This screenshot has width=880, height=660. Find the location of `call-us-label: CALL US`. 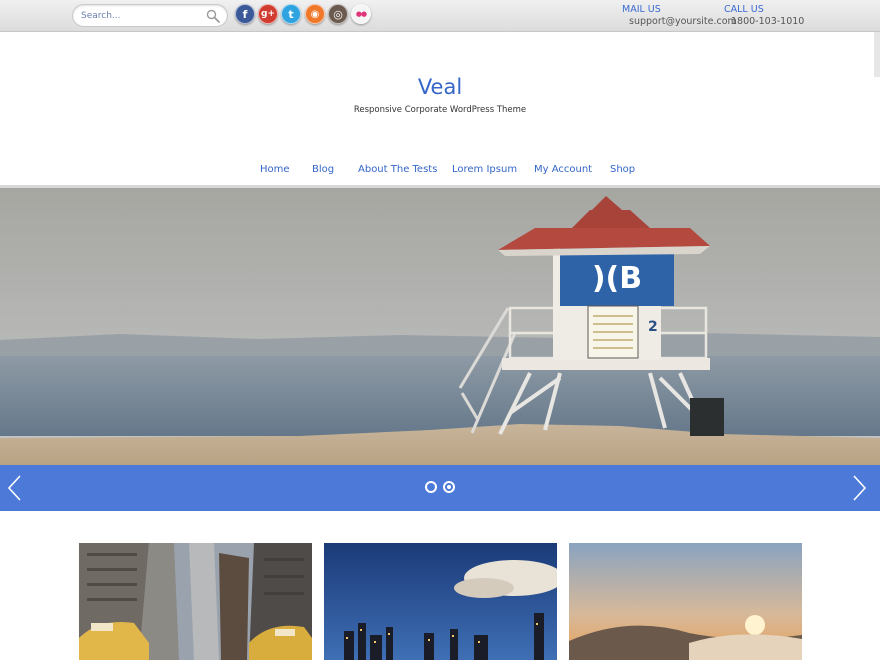

call-us-label: CALL US is located at coordinates (744, 9).